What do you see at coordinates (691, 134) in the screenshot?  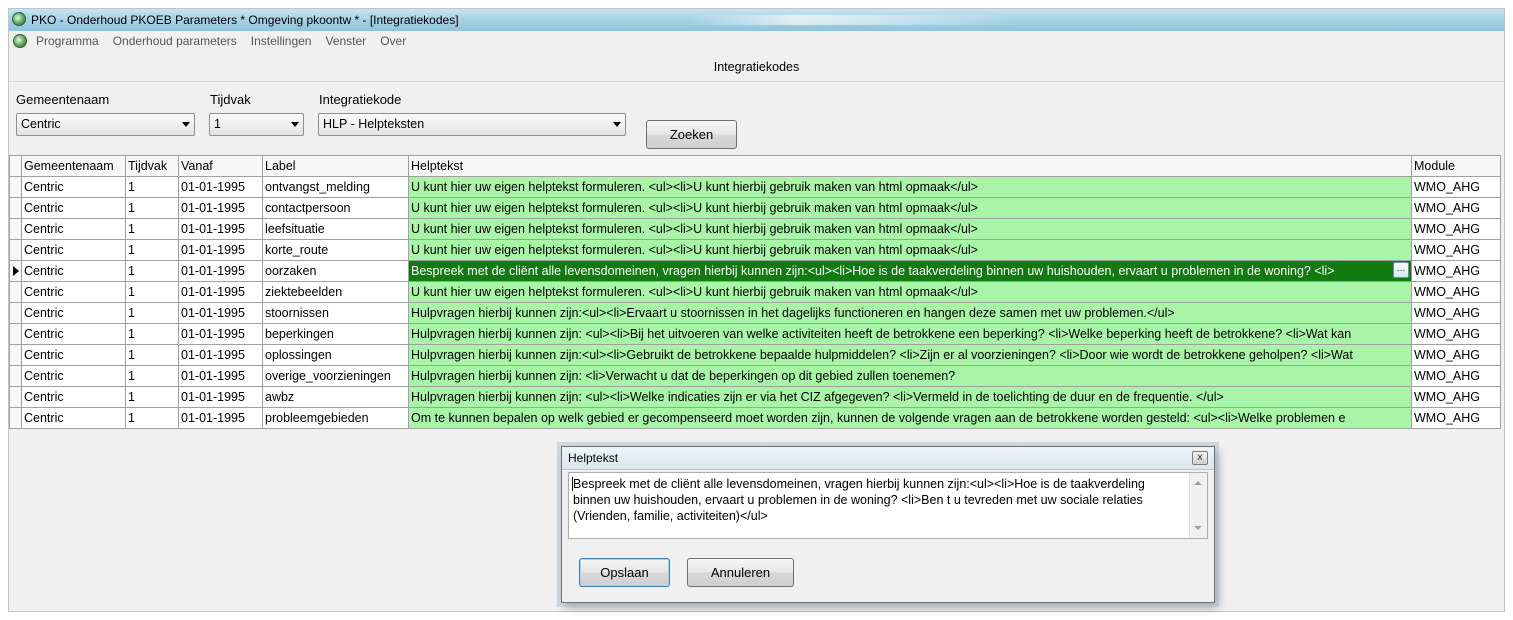 I see `search-button: Zoeken` at bounding box center [691, 134].